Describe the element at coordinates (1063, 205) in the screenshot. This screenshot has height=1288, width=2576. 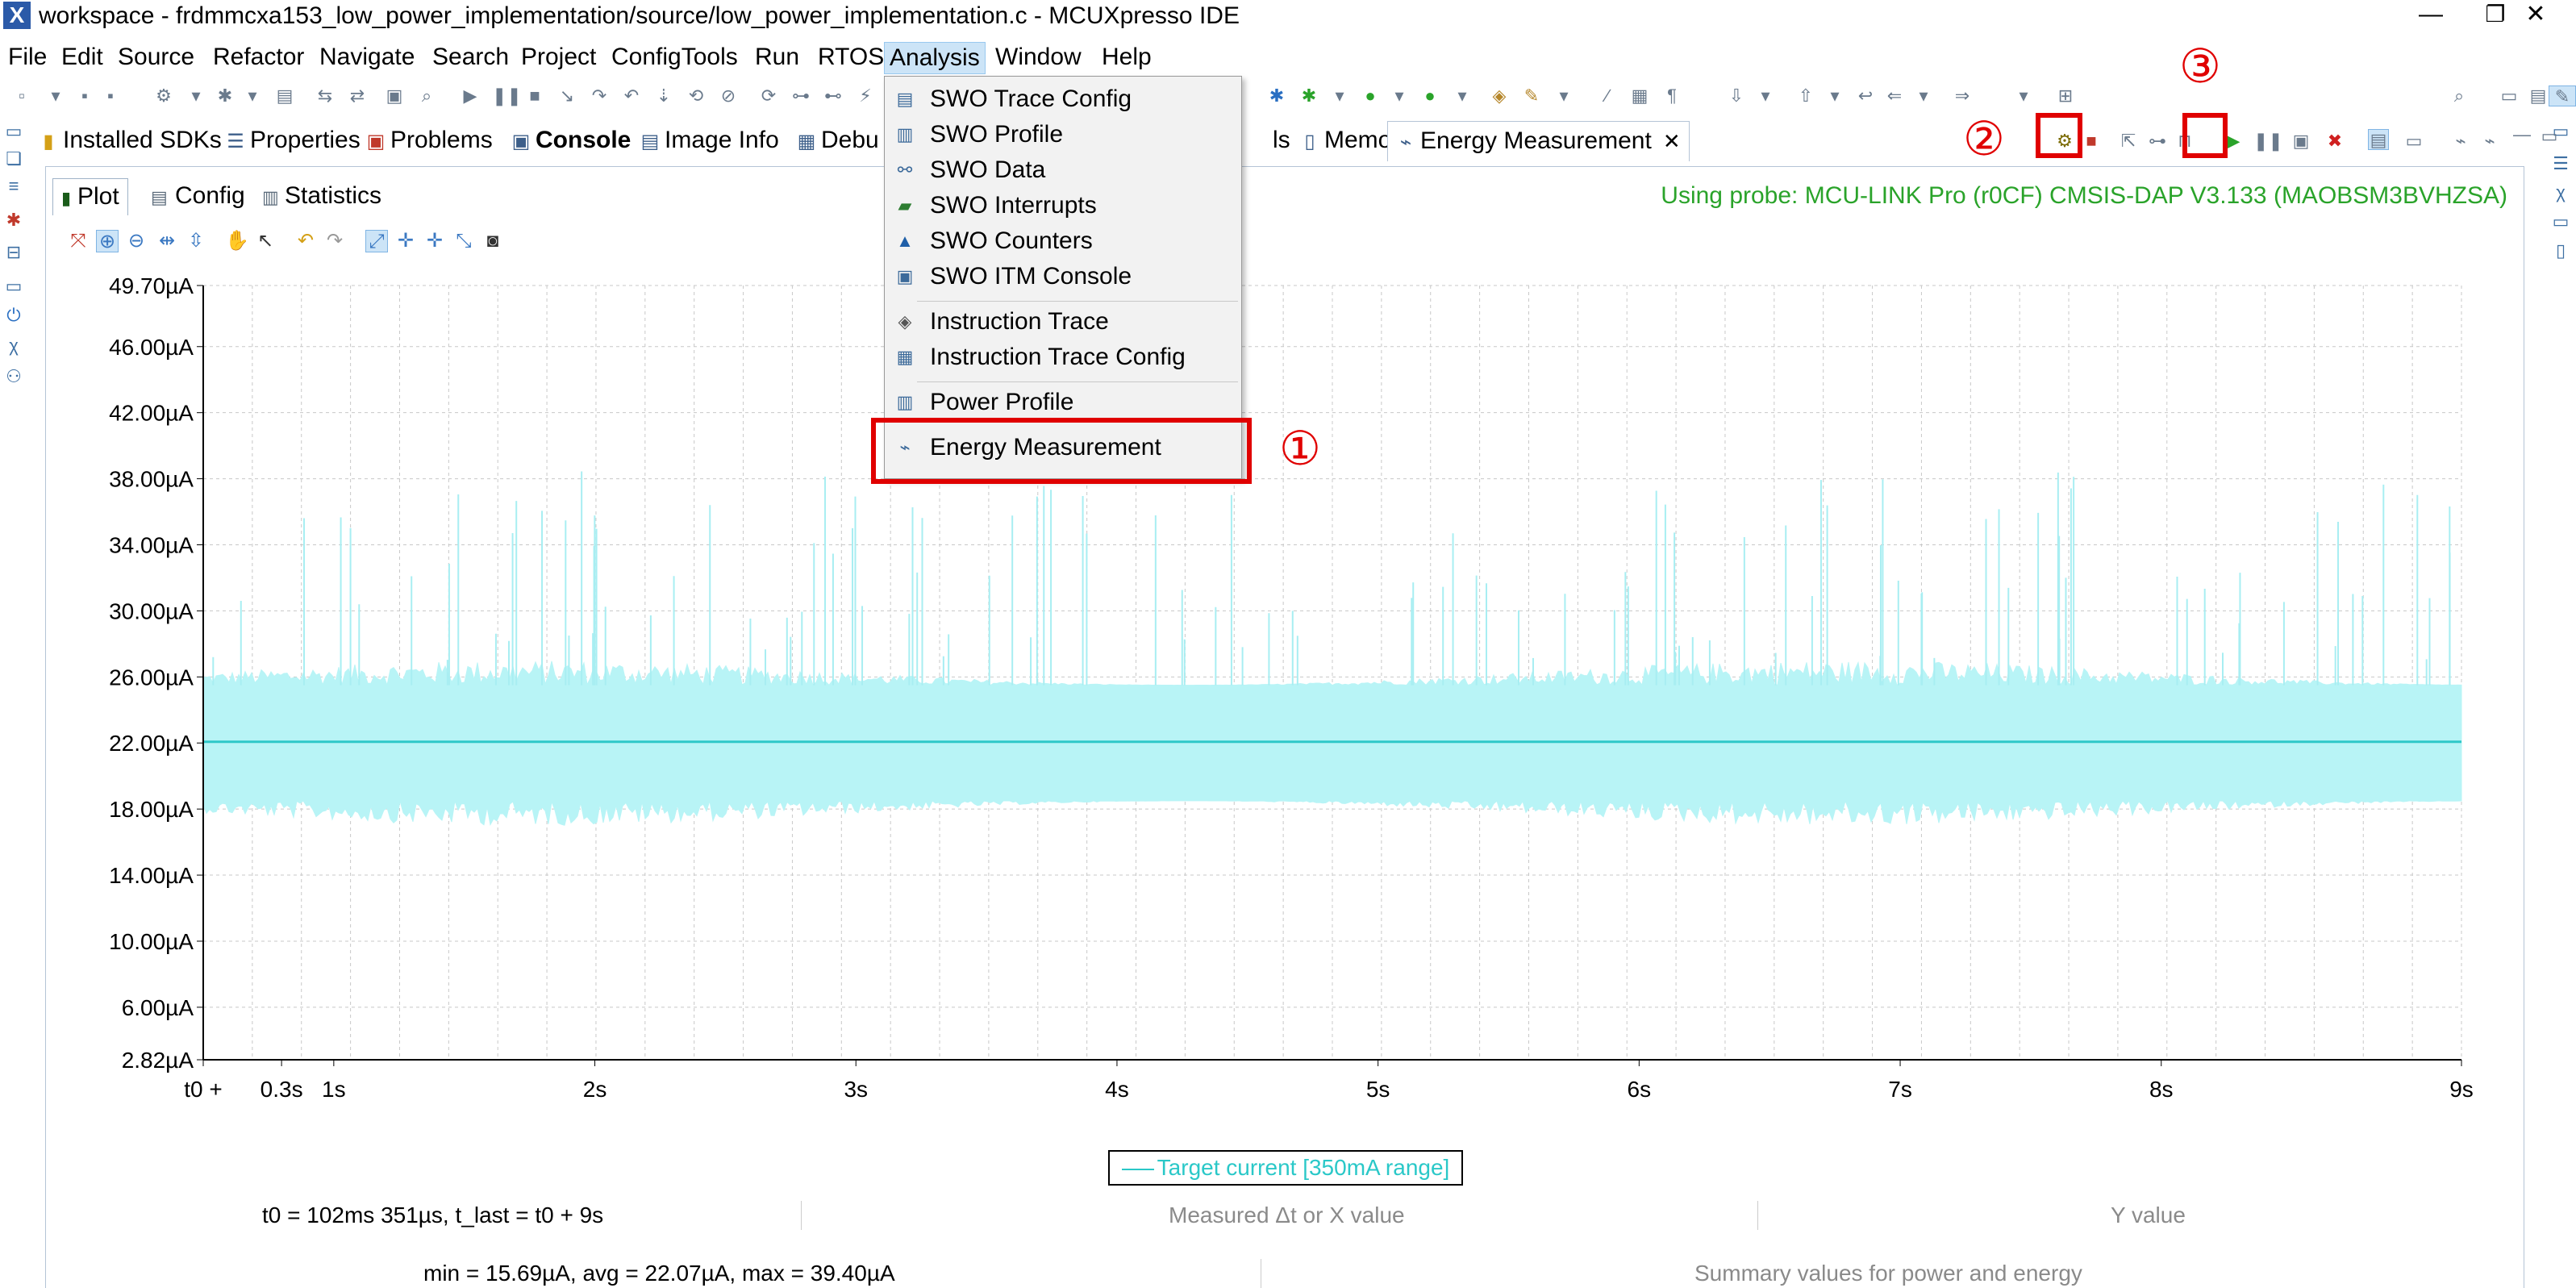
I see `menu-item-swo-interrupts: ▰ SWO Interrupts` at that location.